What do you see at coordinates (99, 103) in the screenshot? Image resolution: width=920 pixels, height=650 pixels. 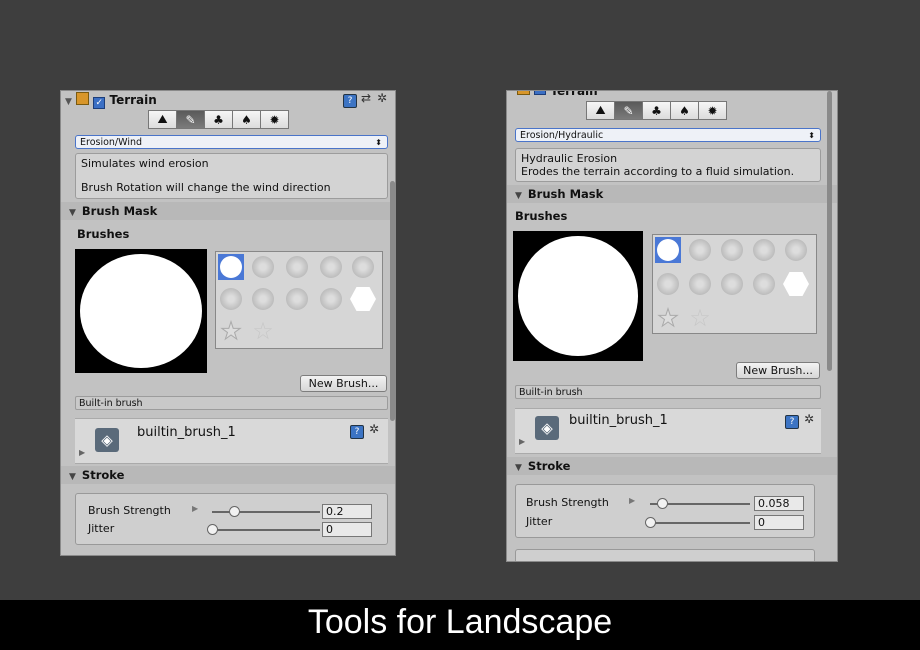 I see `enabled-checkbox: ✓` at bounding box center [99, 103].